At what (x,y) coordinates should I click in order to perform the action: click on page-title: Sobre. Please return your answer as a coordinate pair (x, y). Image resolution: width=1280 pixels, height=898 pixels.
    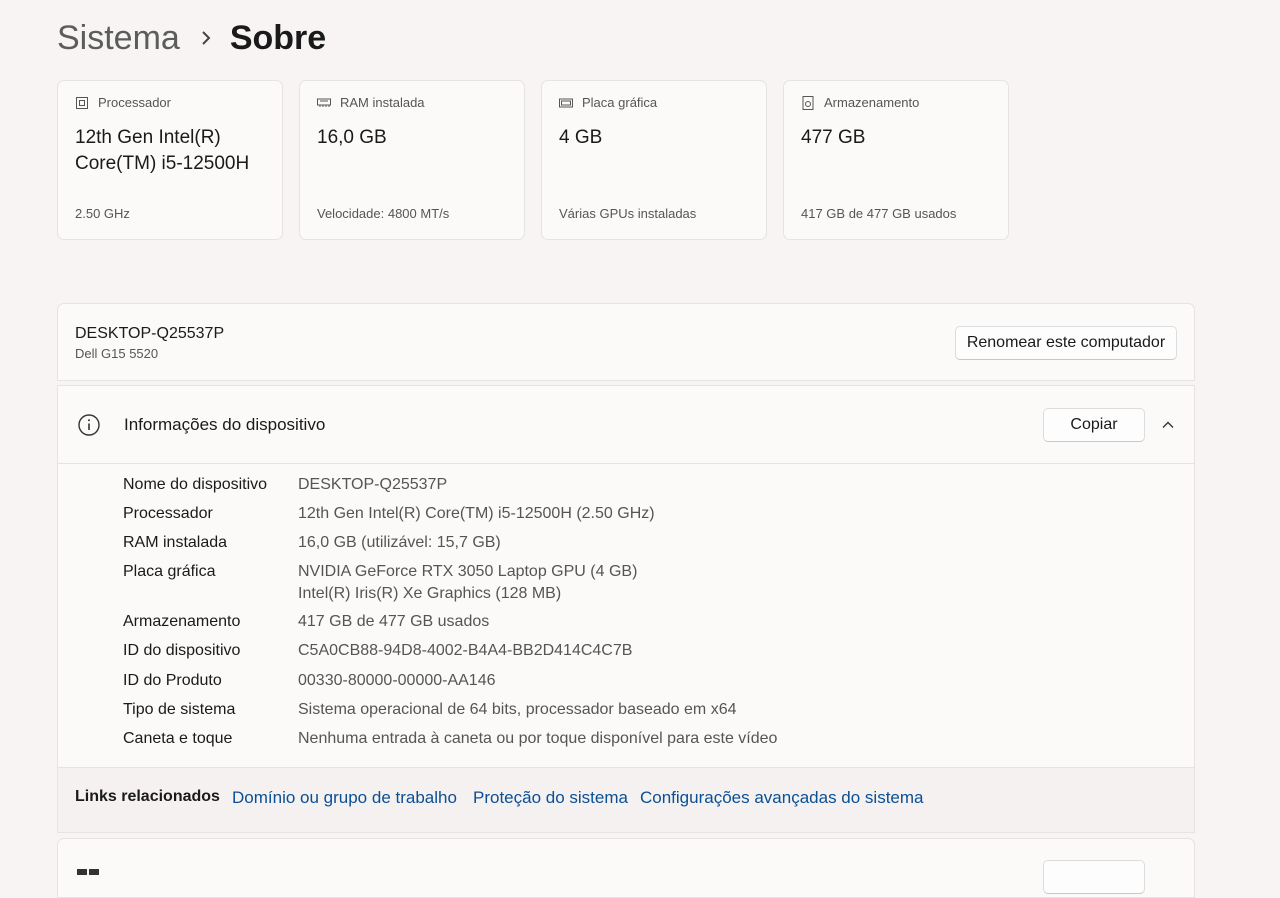
    Looking at the image, I should click on (278, 37).